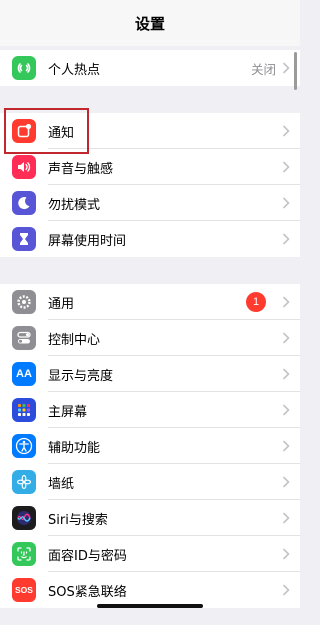 The image size is (320, 625). I want to click on row-label: 控制中心, so click(74, 340).